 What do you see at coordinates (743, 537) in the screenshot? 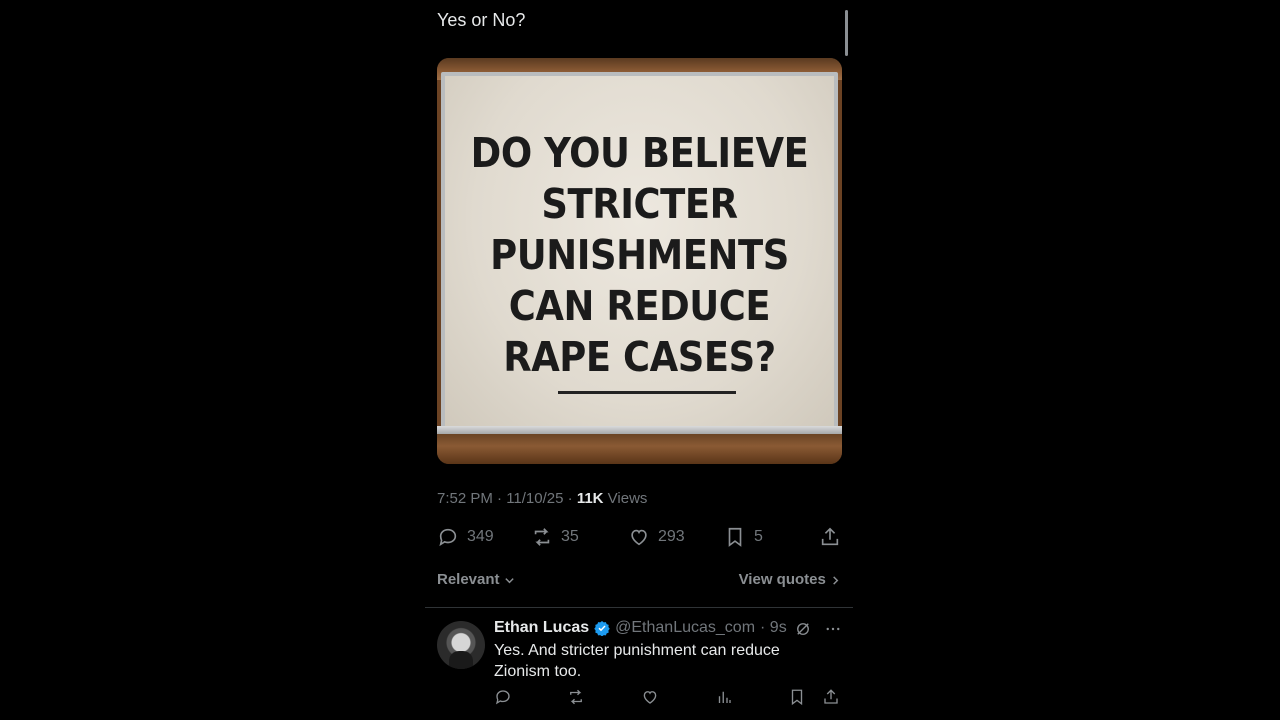
I see `bookmark-button: 5` at bounding box center [743, 537].